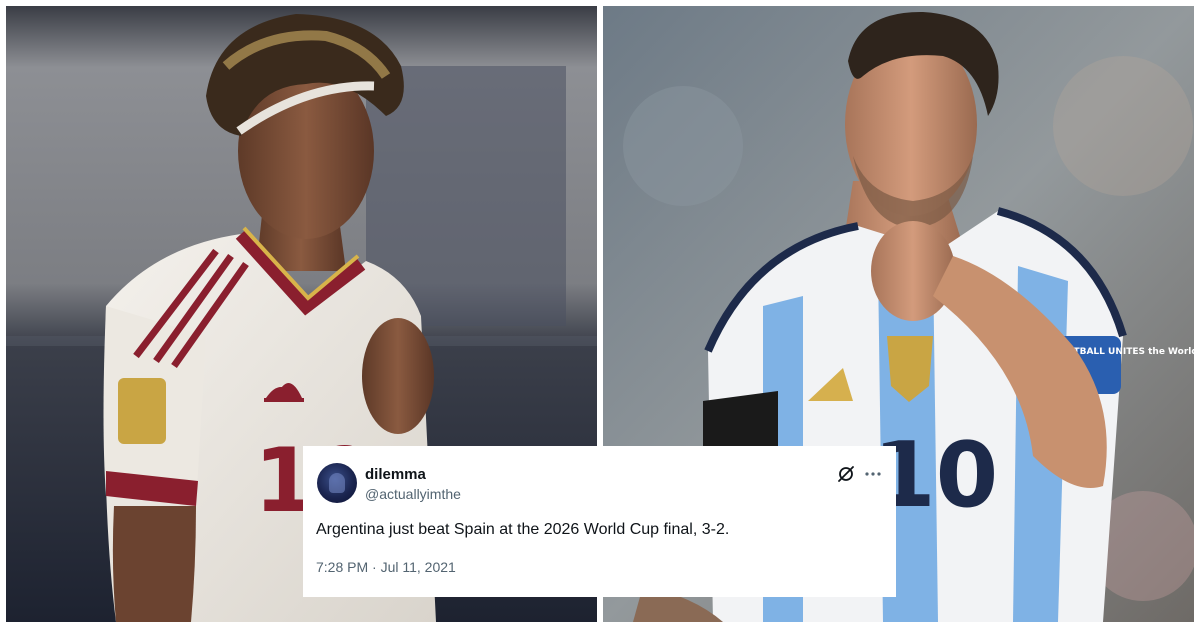  I want to click on user-handle: @actuallyimthe, so click(413, 494).